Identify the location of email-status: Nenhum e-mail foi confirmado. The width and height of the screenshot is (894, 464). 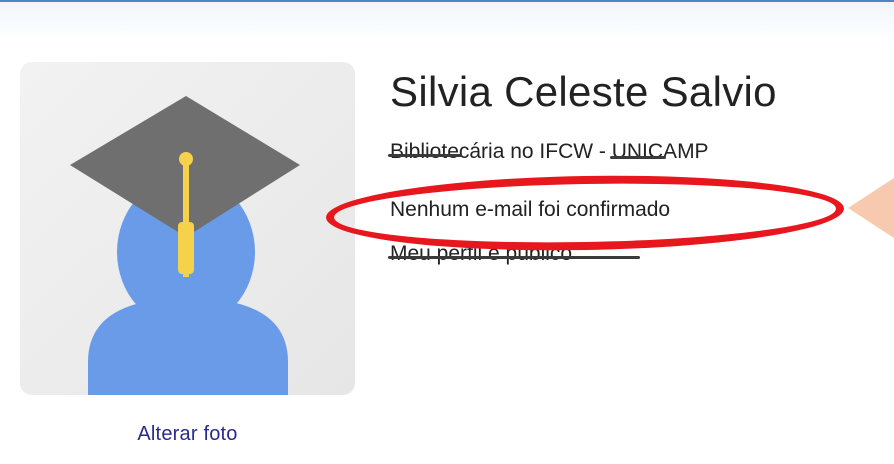
(530, 209).